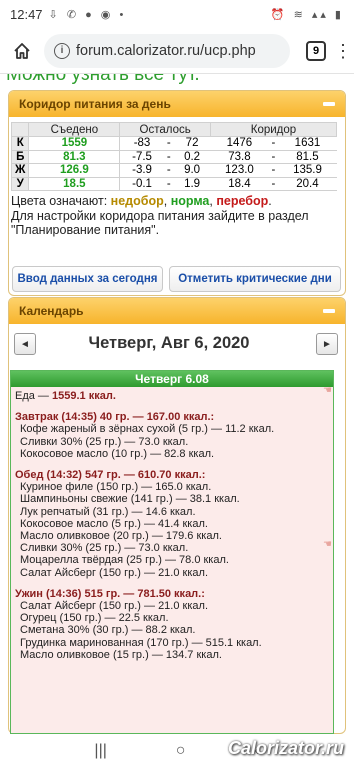 The width and height of the screenshot is (354, 768). What do you see at coordinates (141, 156) in the screenshot?
I see `left-min: -7.5` at bounding box center [141, 156].